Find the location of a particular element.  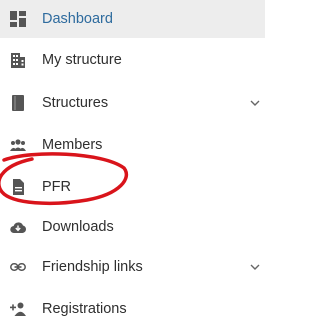

link-icon is located at coordinates (18, 267).